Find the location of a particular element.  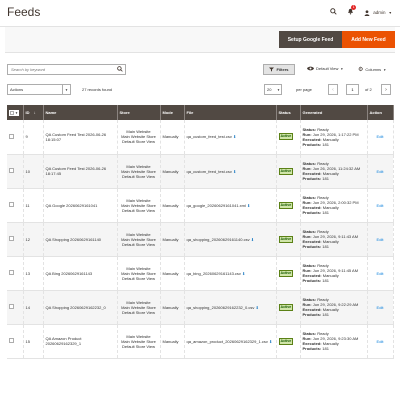

select-all-header: ▼ is located at coordinates (15, 112).